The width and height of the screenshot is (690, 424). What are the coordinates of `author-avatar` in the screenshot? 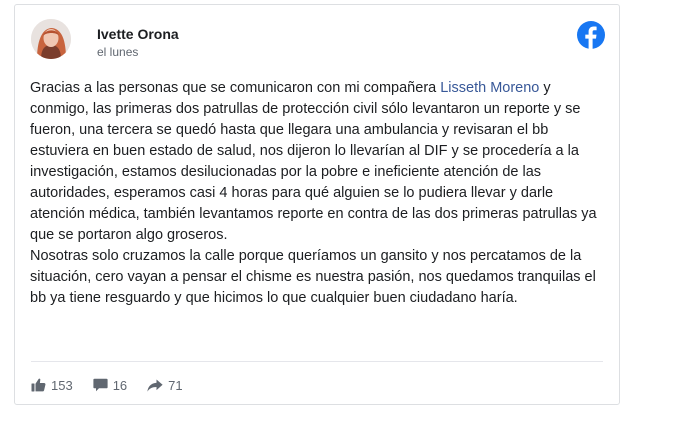 It's located at (51, 39).